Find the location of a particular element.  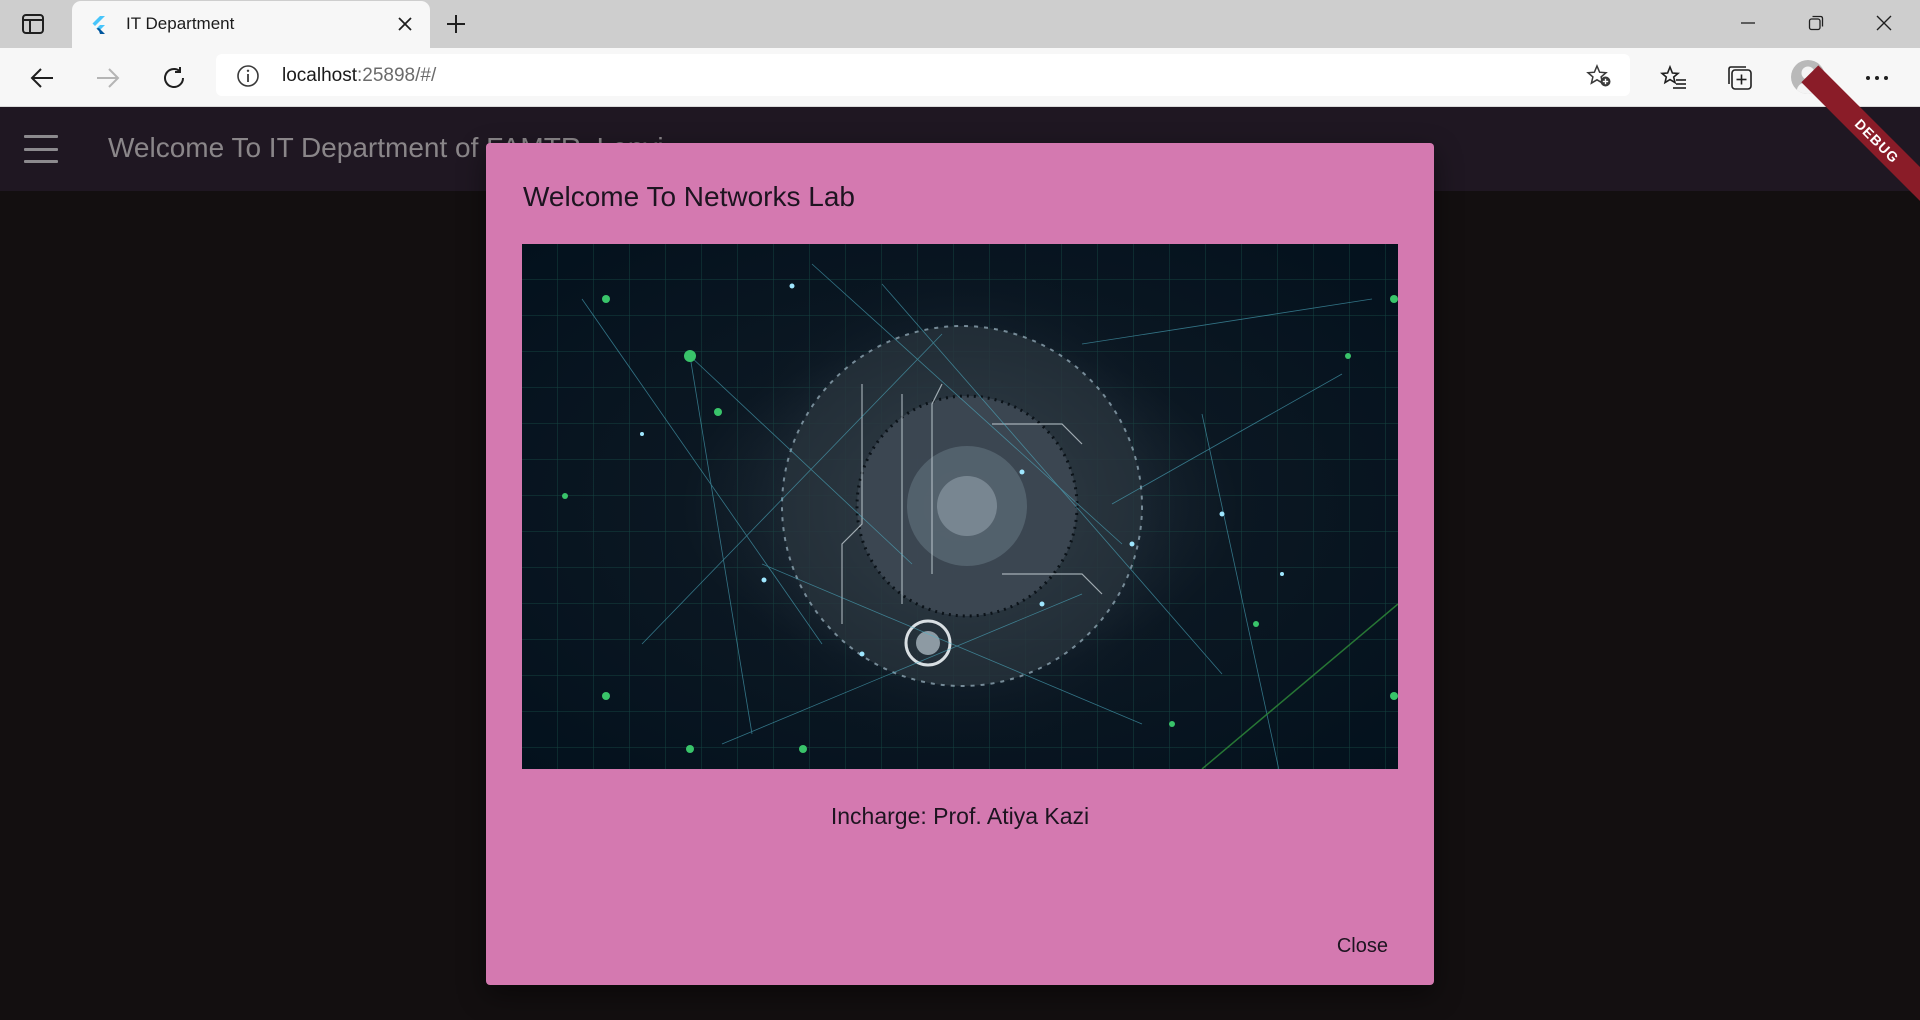

favorites-icon is located at coordinates (1673, 77).